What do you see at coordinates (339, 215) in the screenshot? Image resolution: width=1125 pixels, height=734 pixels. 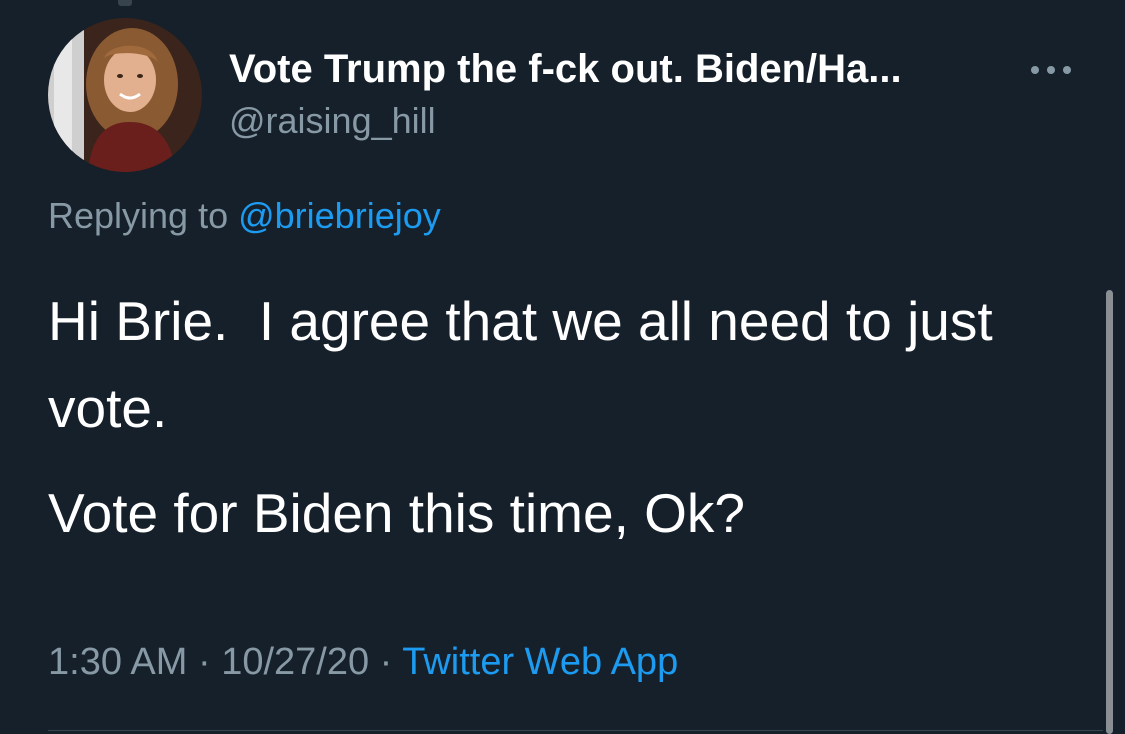 I see `replying-to-mention-link: @briebriejoy` at bounding box center [339, 215].